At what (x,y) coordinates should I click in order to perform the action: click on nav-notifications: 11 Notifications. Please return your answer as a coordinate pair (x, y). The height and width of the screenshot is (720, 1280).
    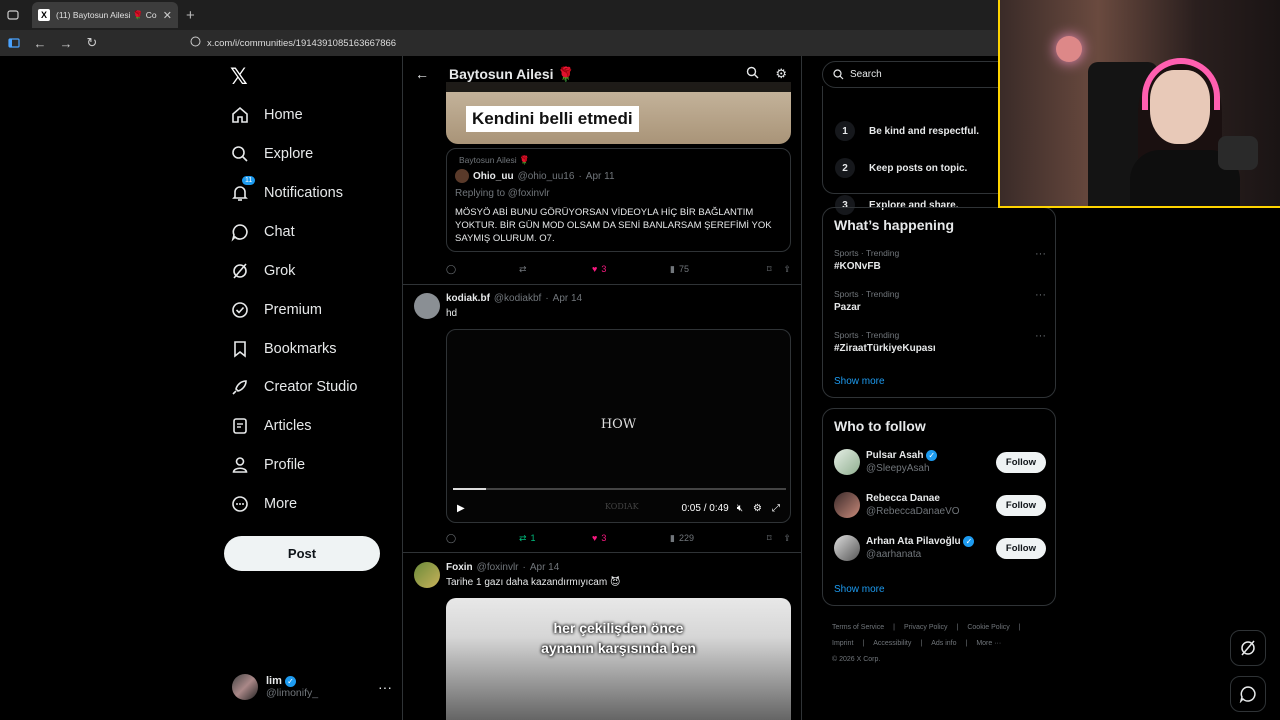
    Looking at the image, I should click on (286, 192).